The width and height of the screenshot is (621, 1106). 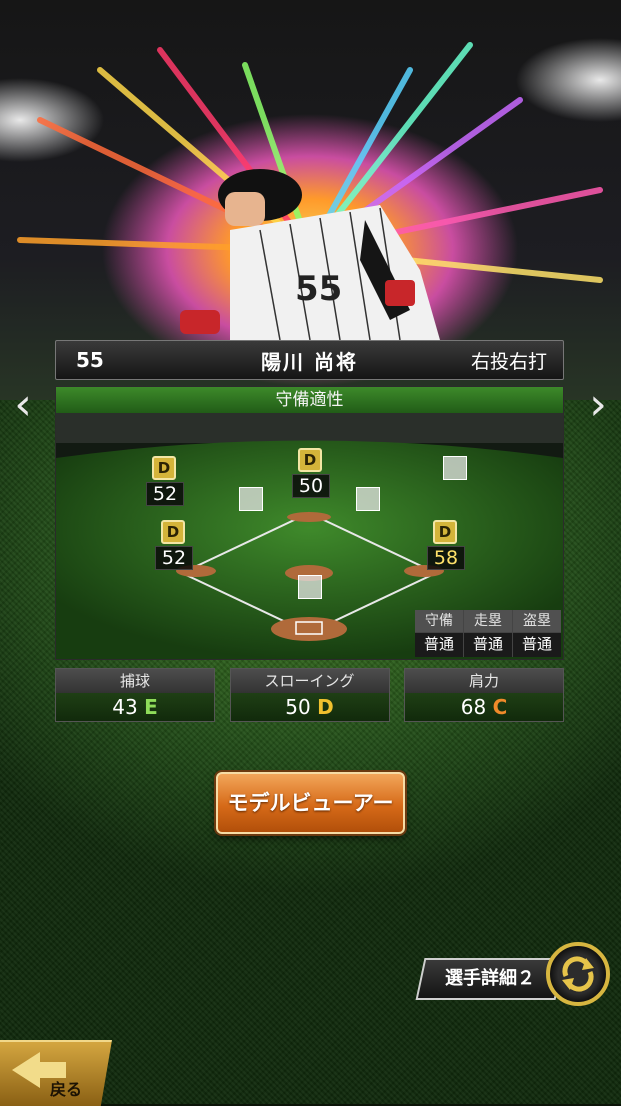 I want to click on stat-grade: E, so click(x=151, y=707).